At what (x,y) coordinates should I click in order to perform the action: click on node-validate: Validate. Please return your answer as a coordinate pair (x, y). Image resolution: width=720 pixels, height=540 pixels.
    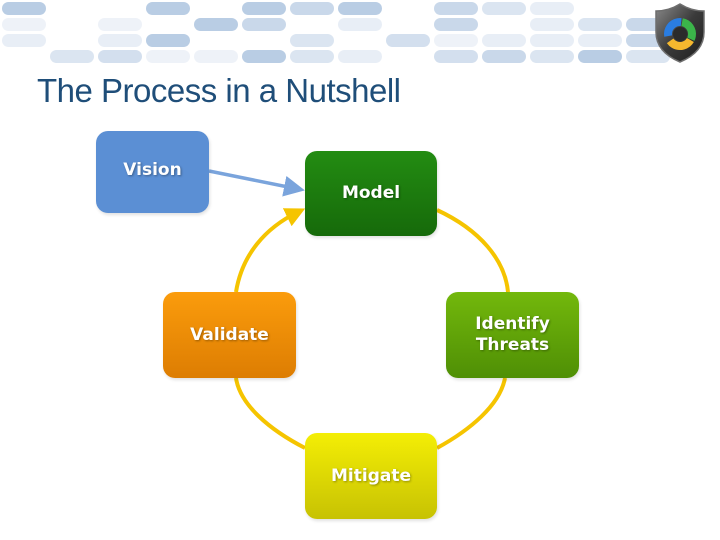
    Looking at the image, I should click on (229, 335).